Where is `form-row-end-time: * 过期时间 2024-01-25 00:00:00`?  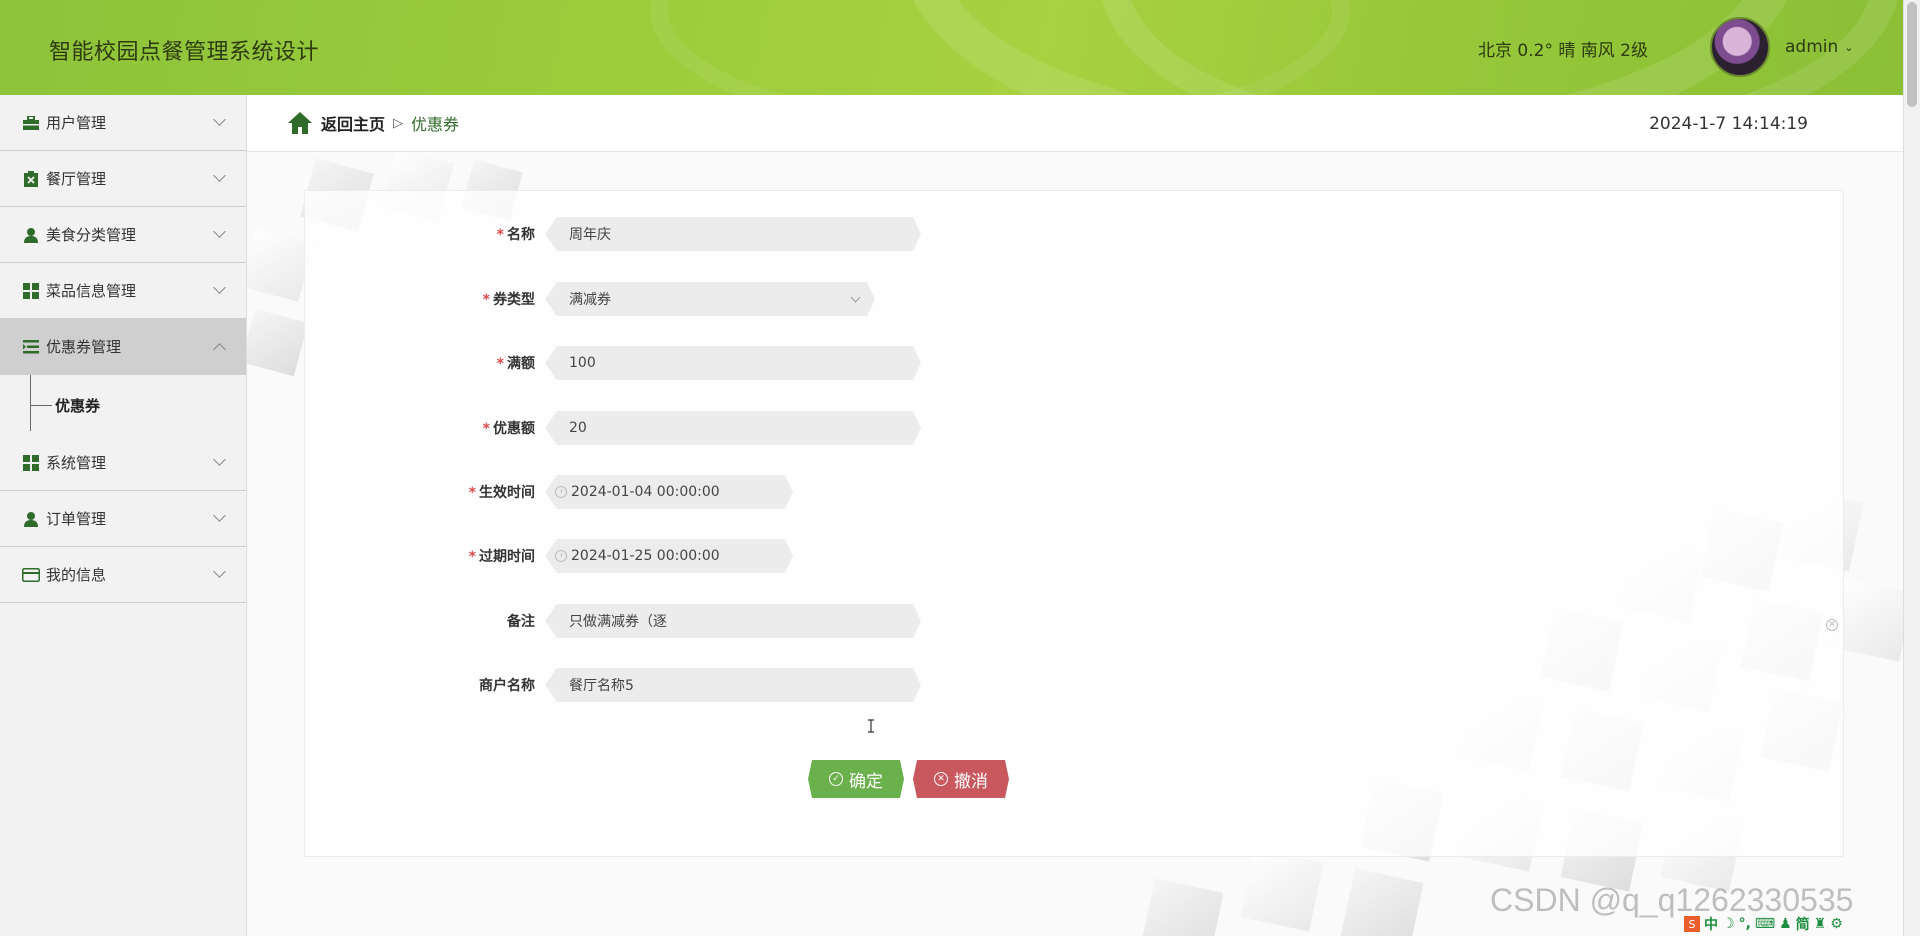 form-row-end-time: * 过期时间 2024-01-25 00:00:00 is located at coordinates (549, 556).